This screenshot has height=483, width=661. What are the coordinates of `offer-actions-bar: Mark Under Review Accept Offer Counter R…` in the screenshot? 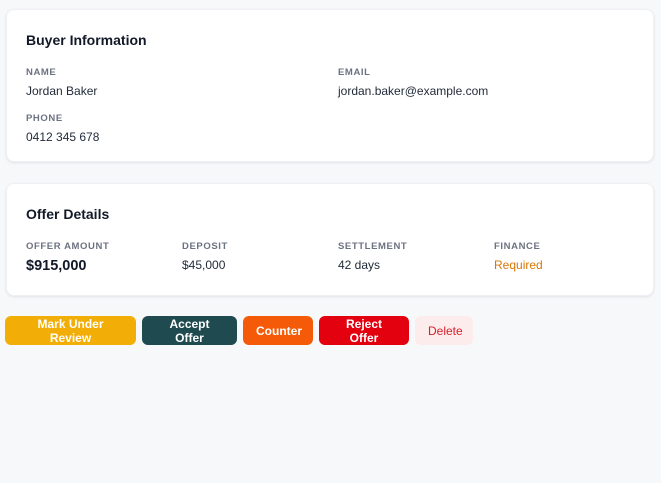 It's located at (239, 330).